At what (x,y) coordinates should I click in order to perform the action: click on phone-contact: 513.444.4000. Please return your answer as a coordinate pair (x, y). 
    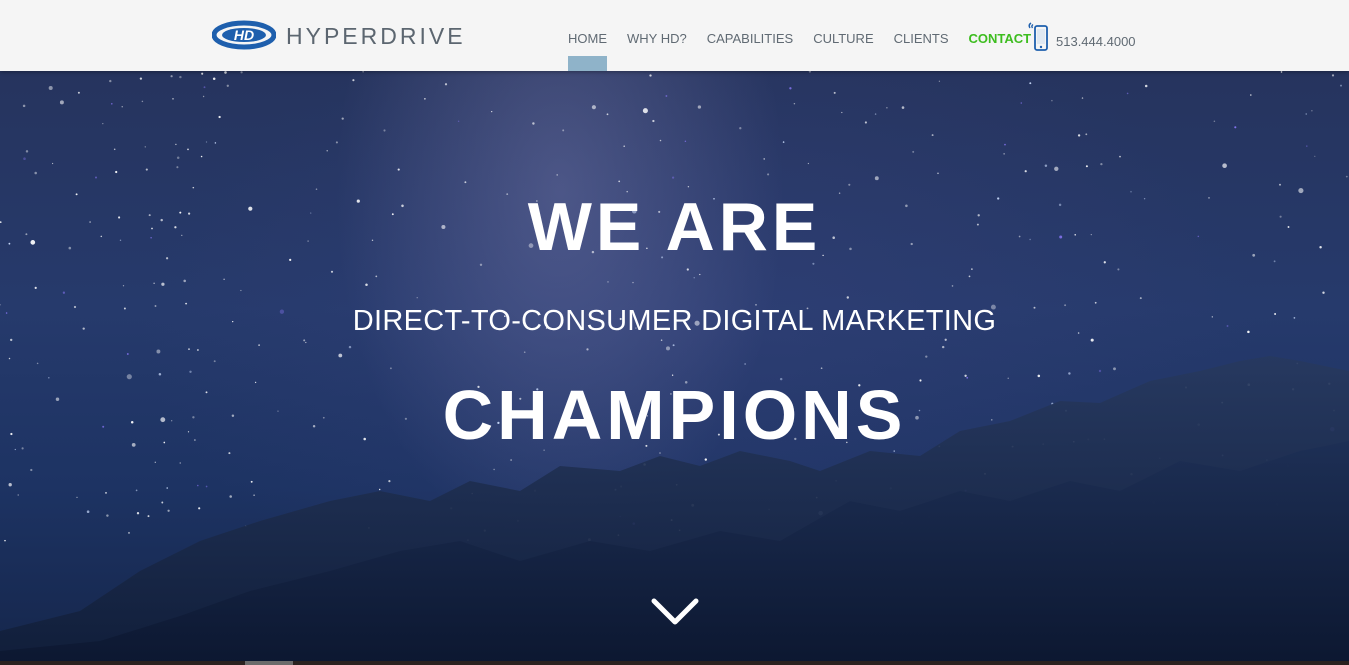
    Looking at the image, I should click on (1082, 38).